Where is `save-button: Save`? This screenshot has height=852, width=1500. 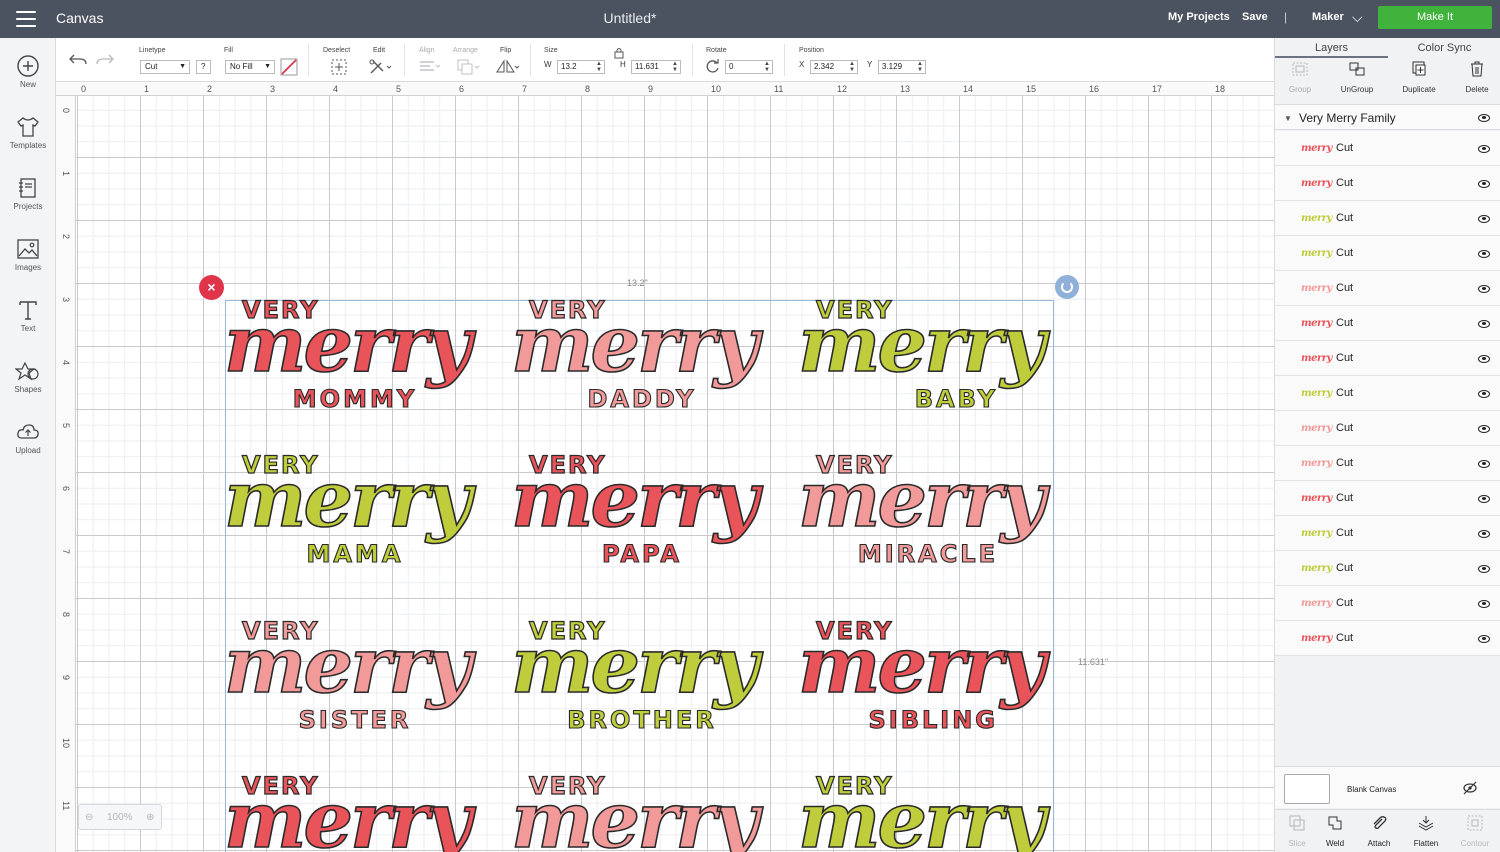
save-button: Save is located at coordinates (1255, 17).